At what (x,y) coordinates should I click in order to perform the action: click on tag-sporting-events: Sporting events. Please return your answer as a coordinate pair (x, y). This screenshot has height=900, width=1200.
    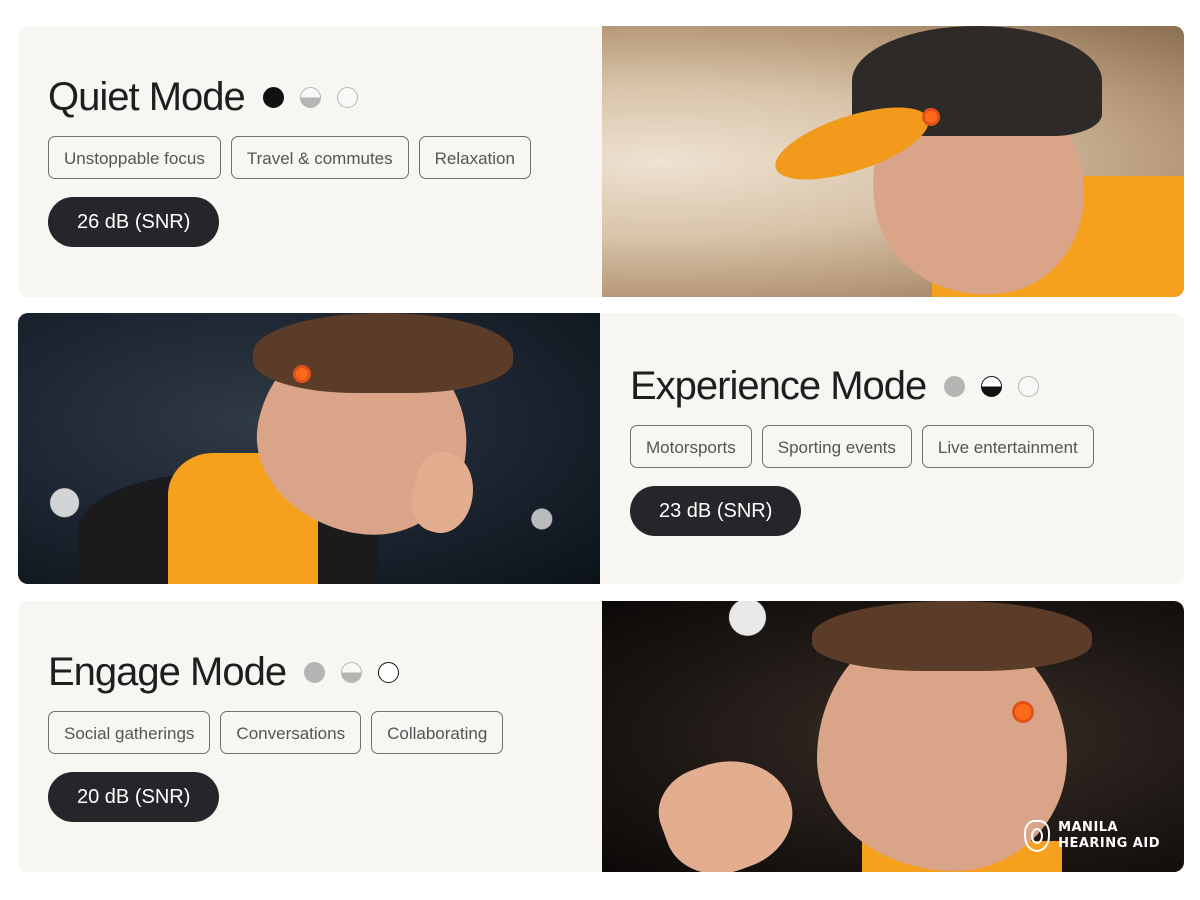
    Looking at the image, I should click on (836, 446).